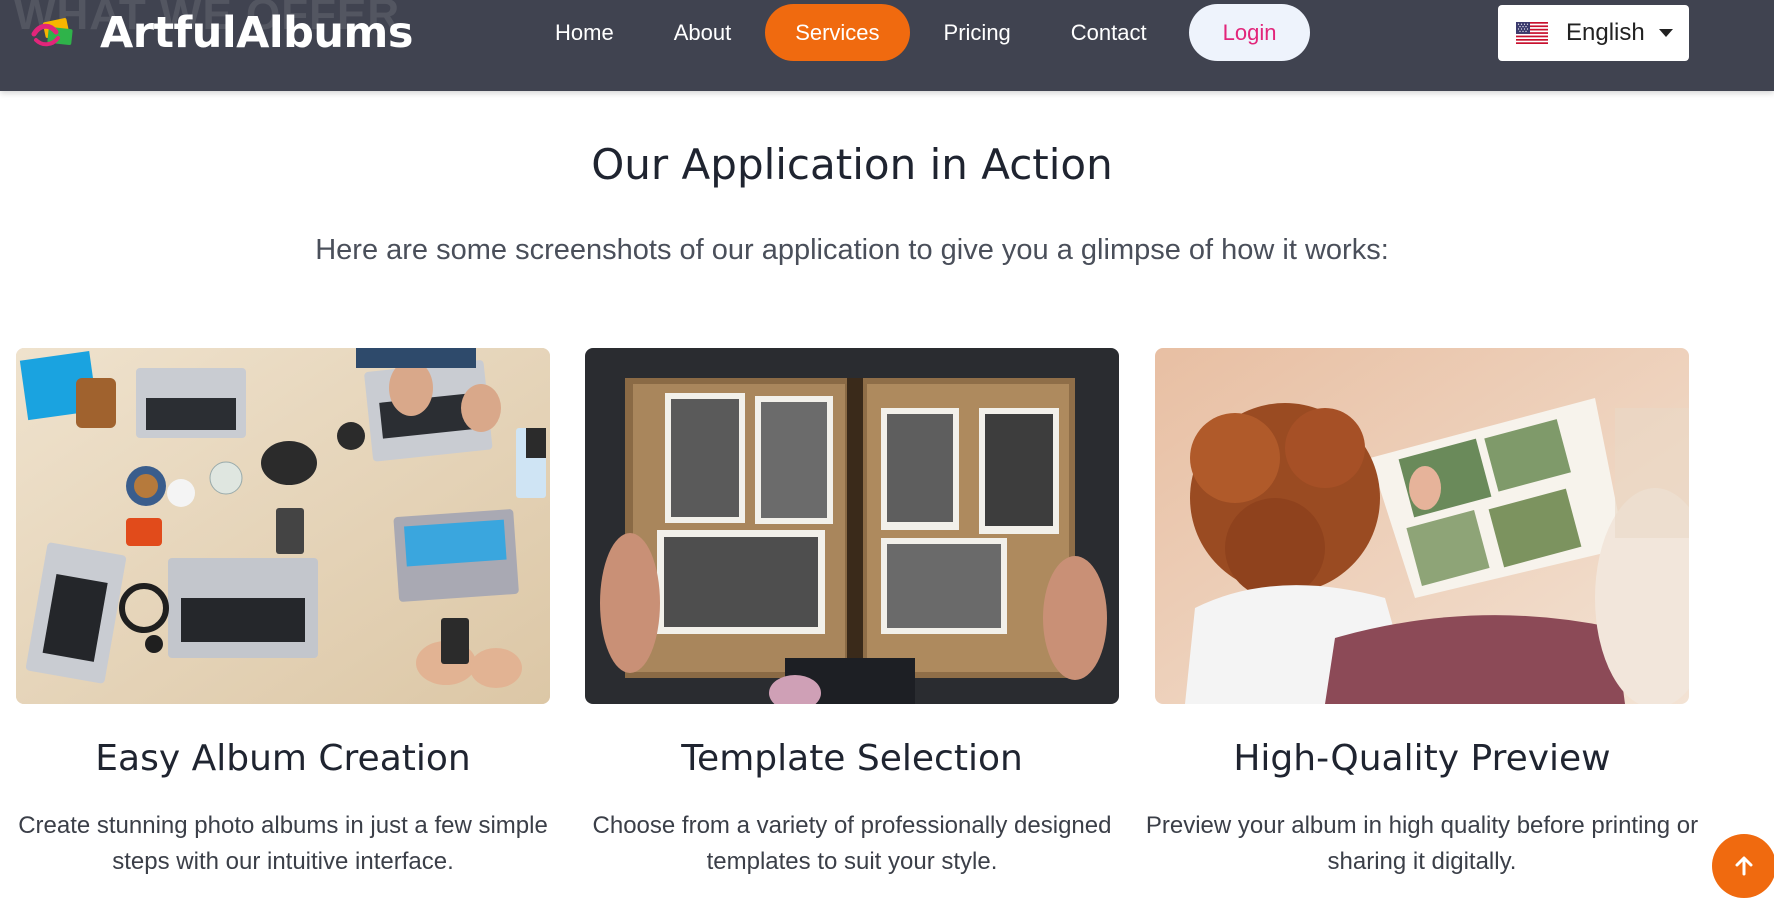  What do you see at coordinates (584, 32) in the screenshot?
I see `nav-home: Home` at bounding box center [584, 32].